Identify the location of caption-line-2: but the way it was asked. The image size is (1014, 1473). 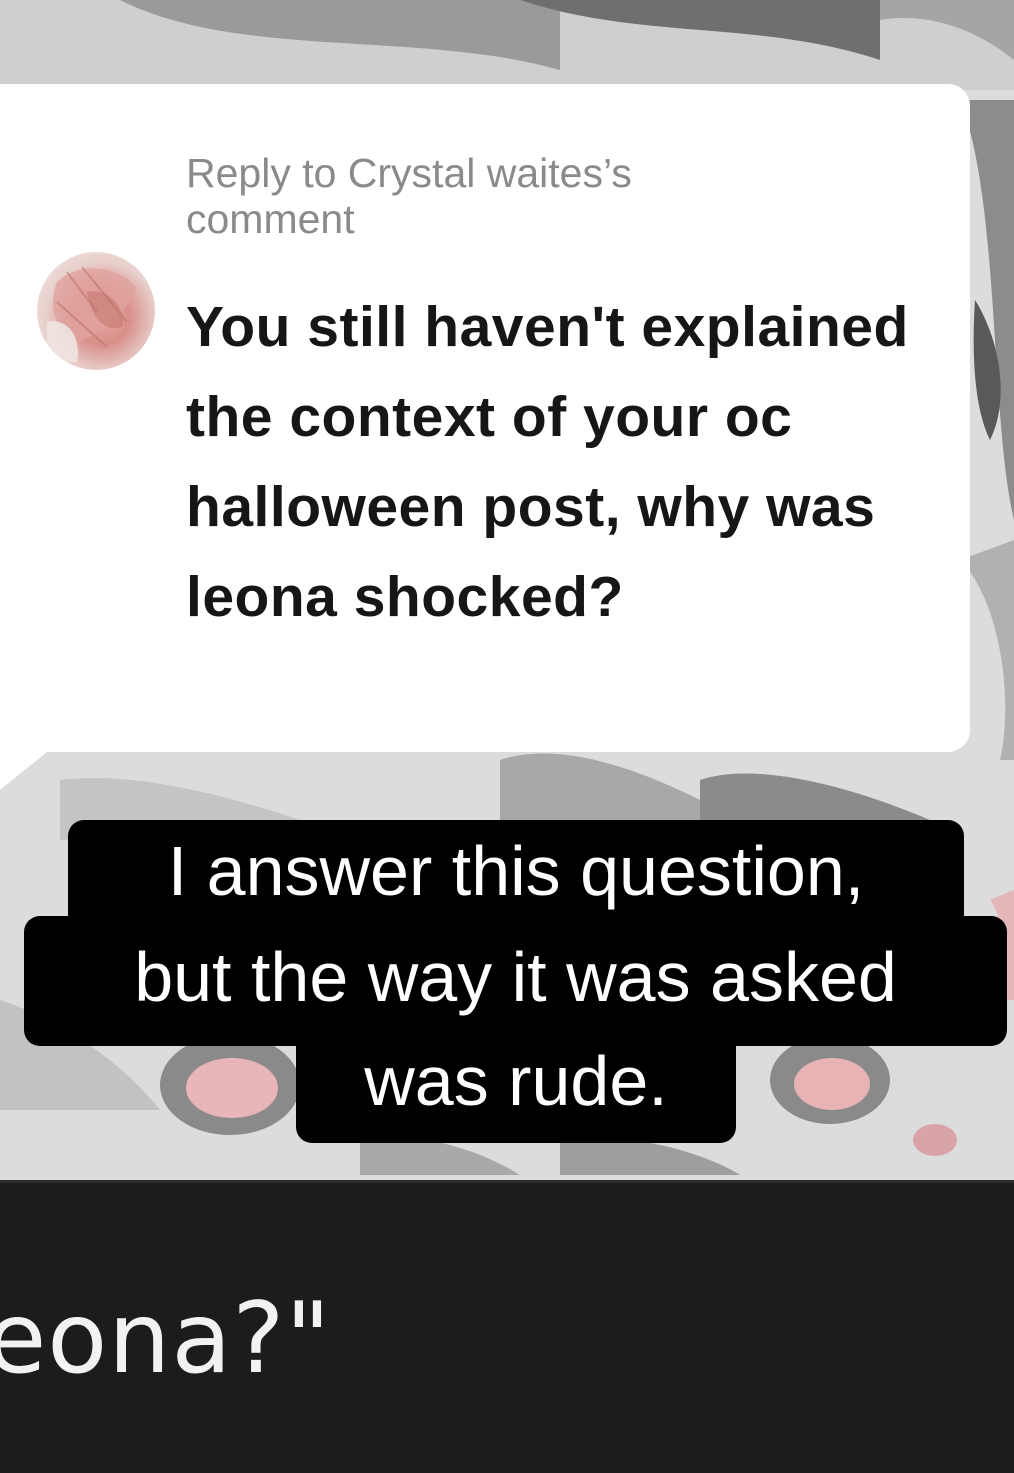
(515, 981).